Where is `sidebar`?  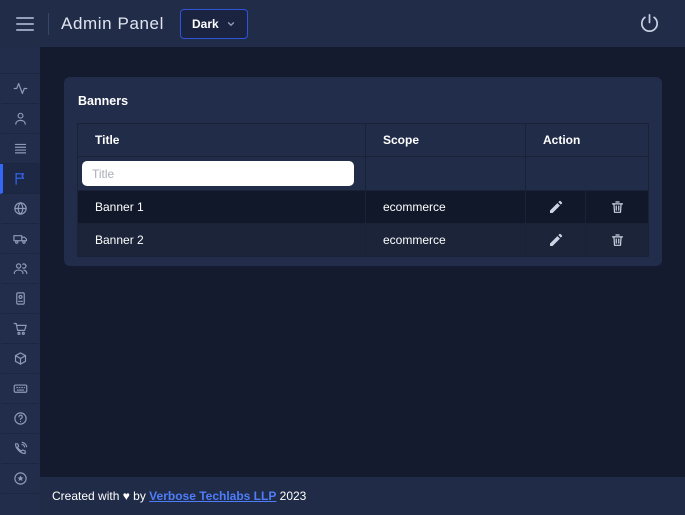
sidebar is located at coordinates (20, 281).